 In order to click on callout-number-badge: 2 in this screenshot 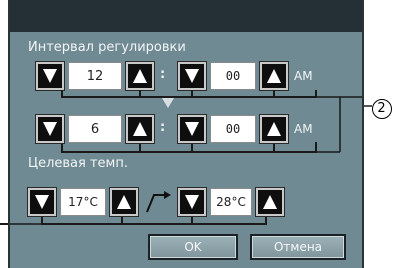, I will do `click(382, 109)`.